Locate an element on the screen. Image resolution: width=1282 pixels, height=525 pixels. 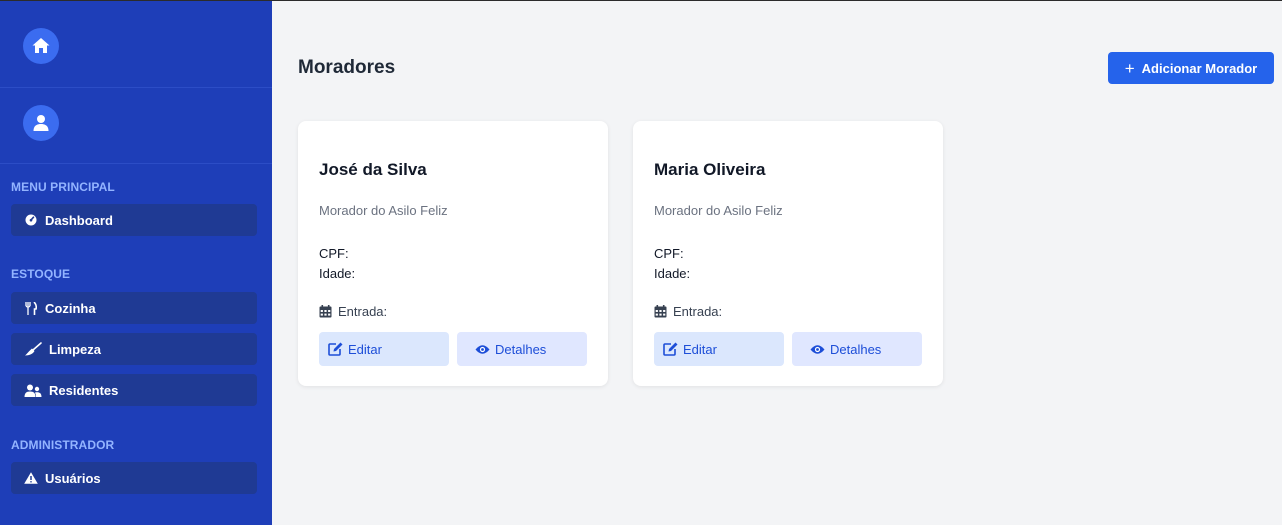
add-resident-button: + Adicionar Morador is located at coordinates (1191, 68).